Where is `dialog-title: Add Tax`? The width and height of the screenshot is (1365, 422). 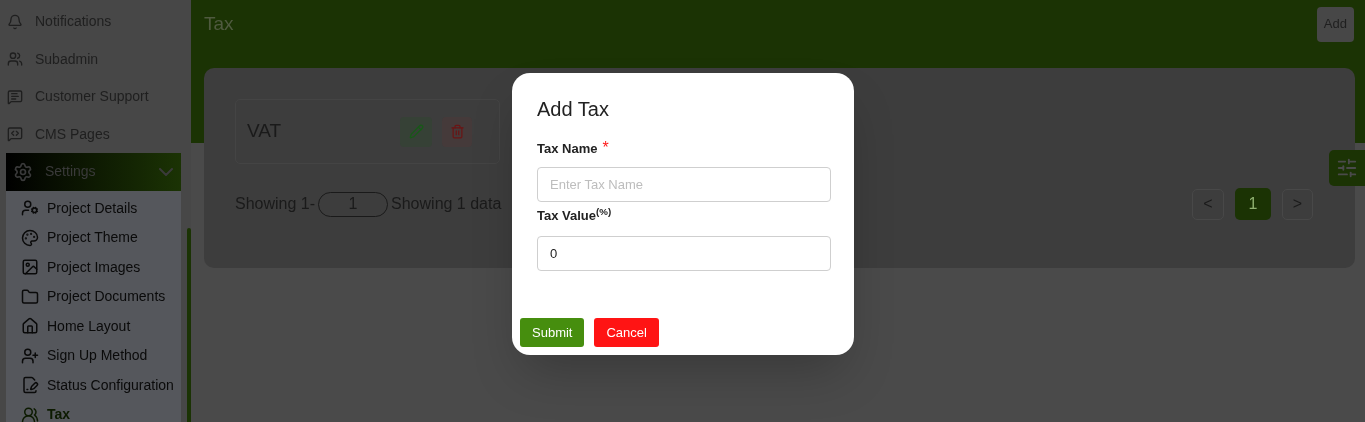
dialog-title: Add Tax is located at coordinates (573, 109).